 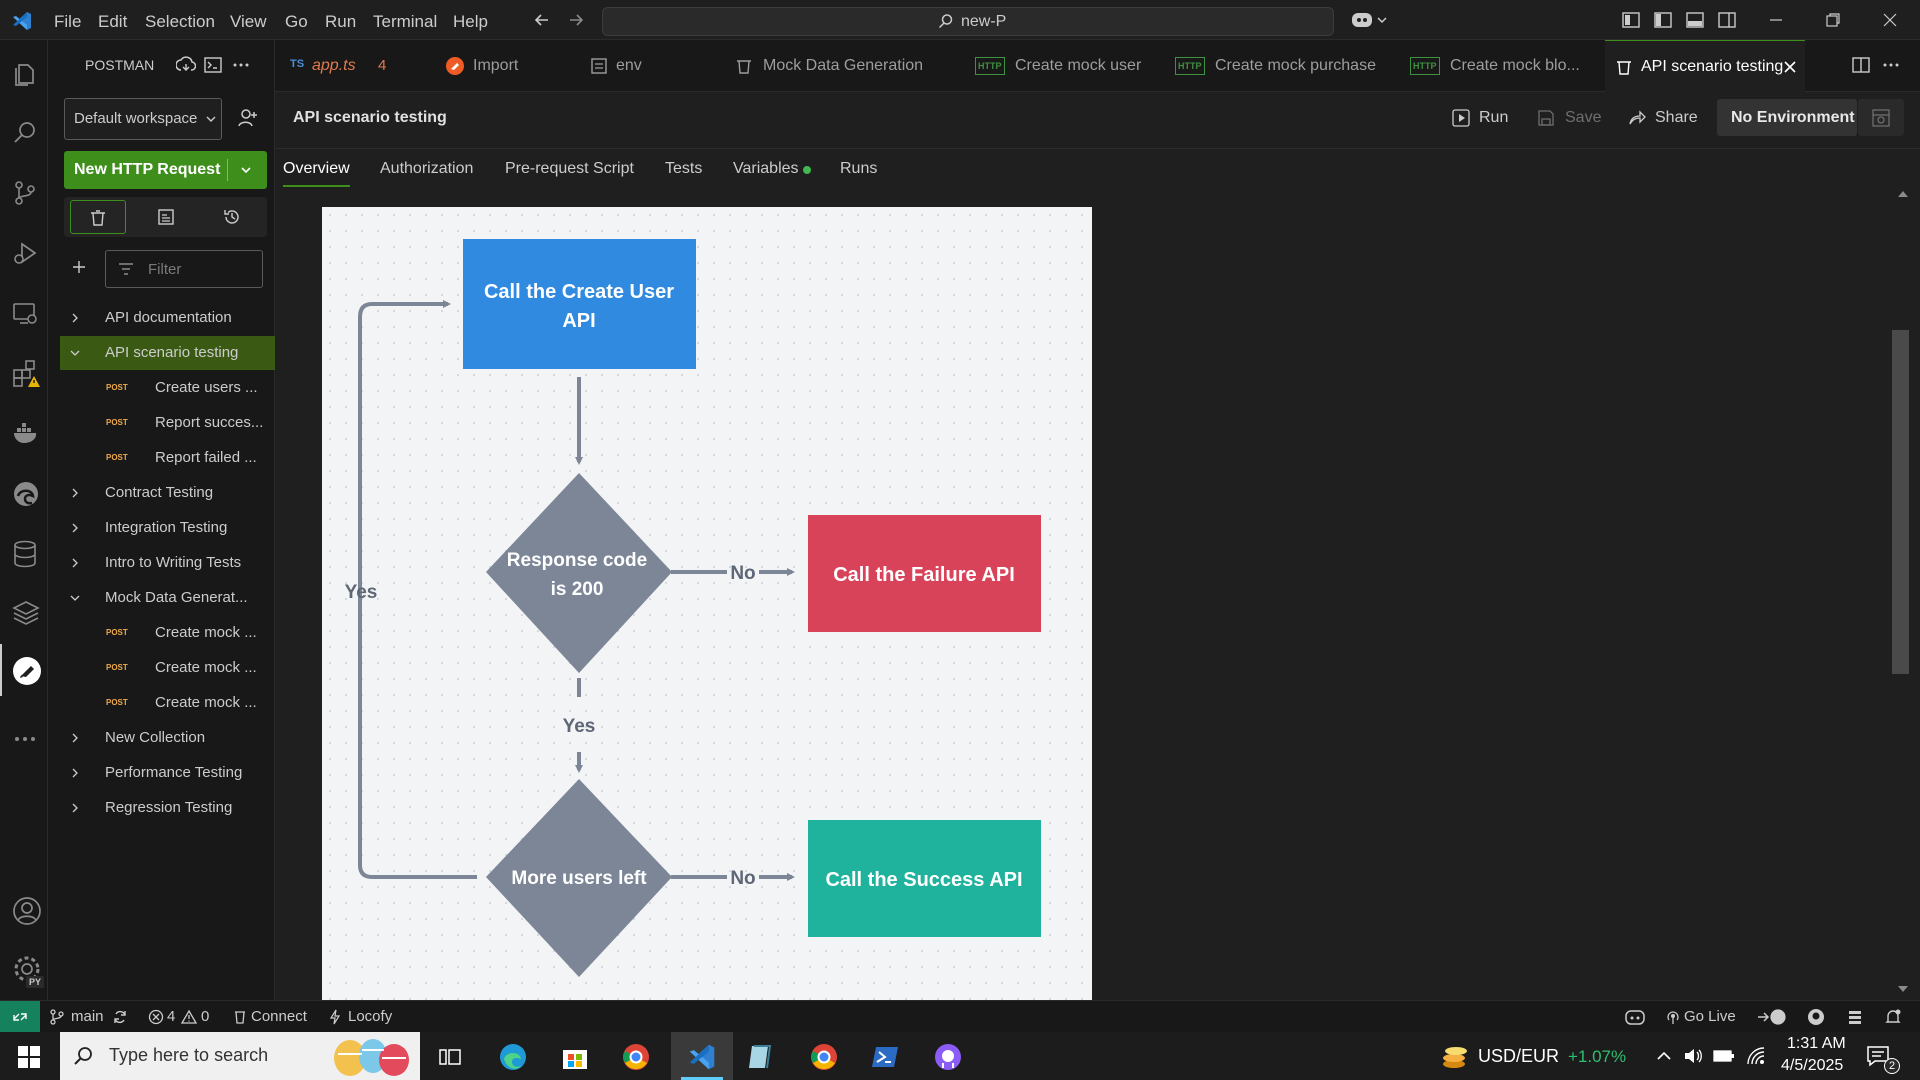 I want to click on copilot-icon, so click(x=1370, y=20).